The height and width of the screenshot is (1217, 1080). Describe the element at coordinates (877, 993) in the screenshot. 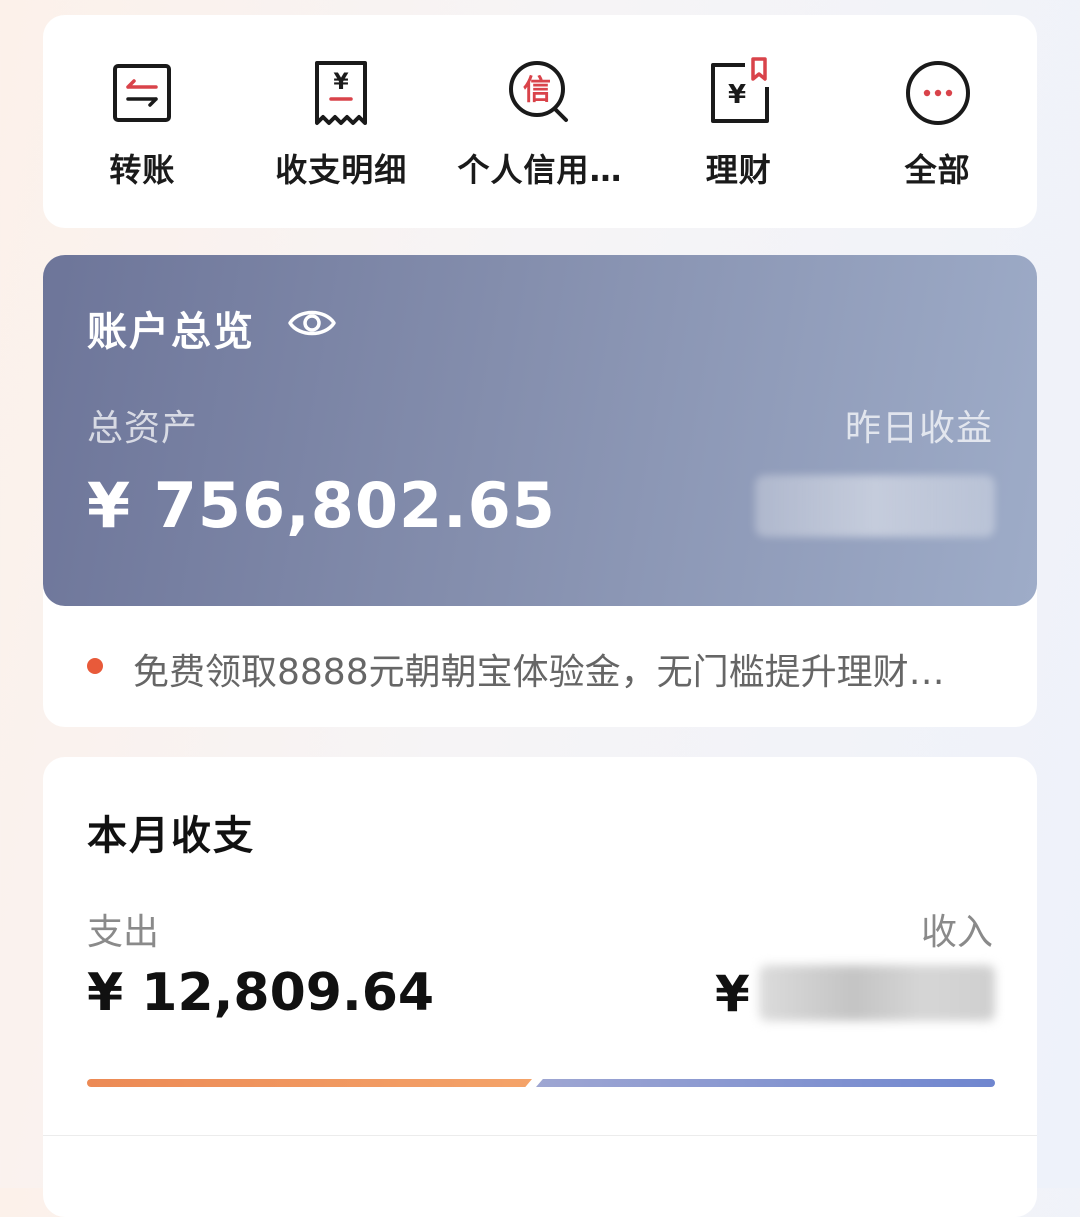

I see `income-amount-blurred` at that location.